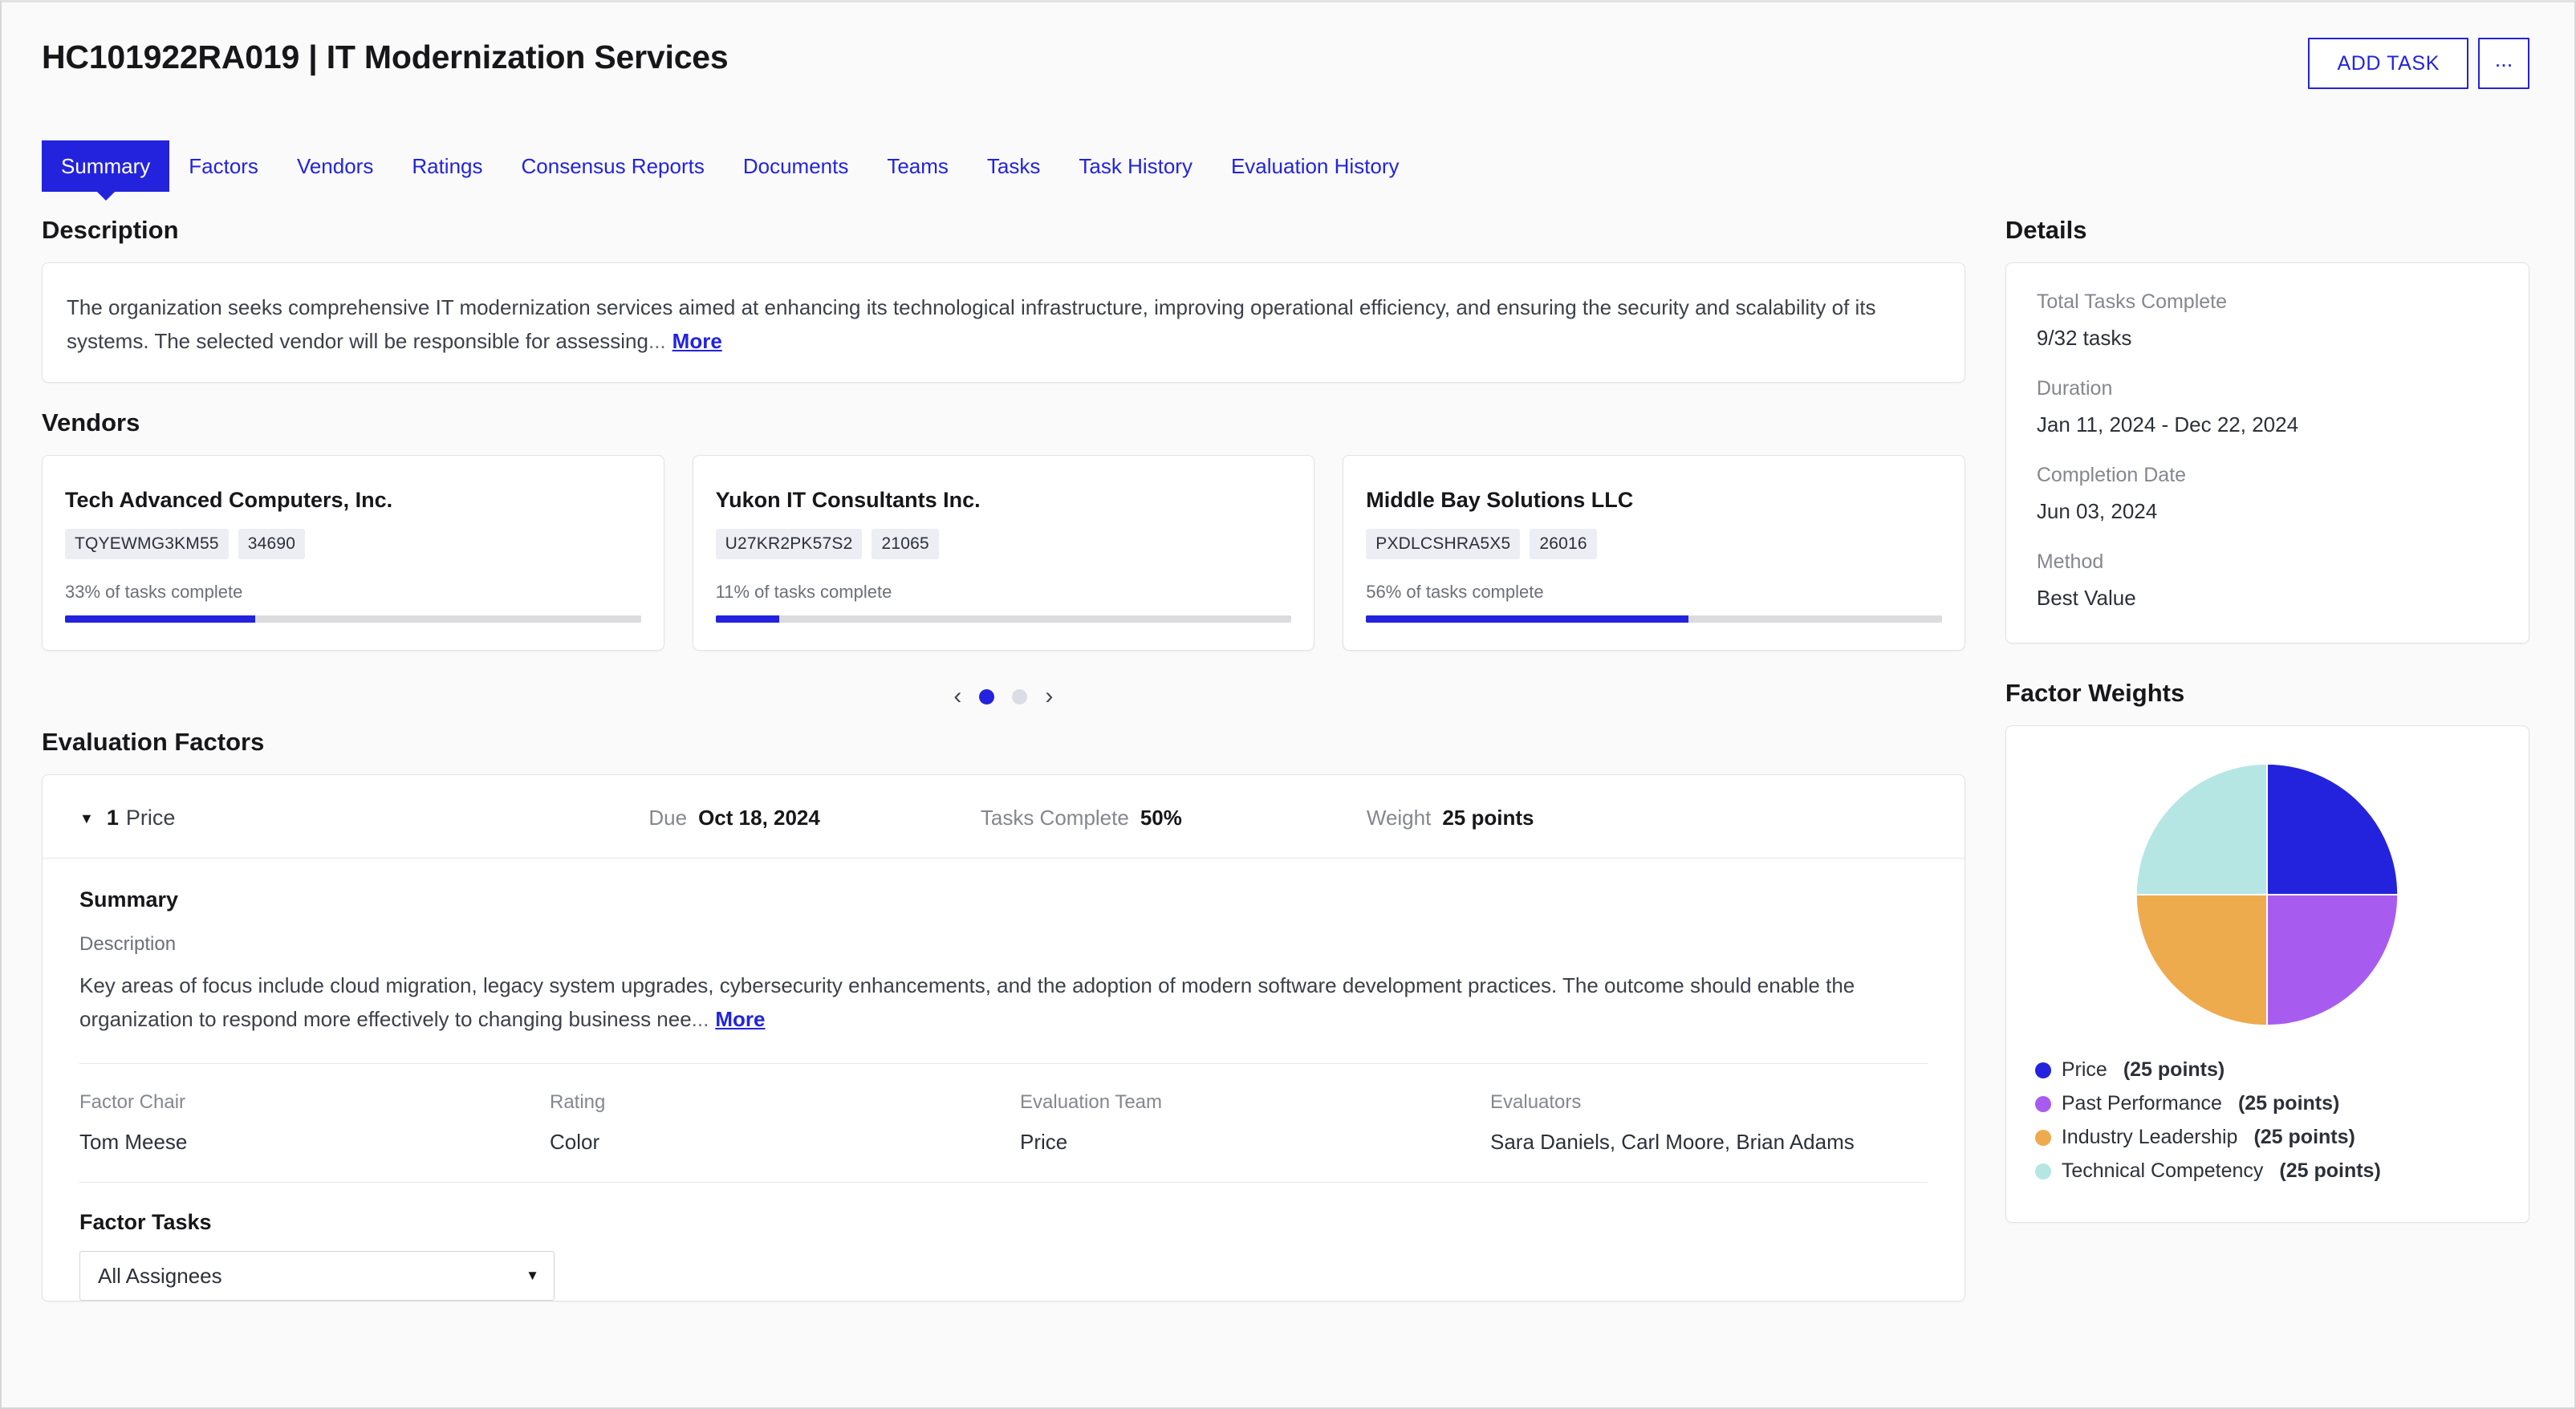 This screenshot has width=2576, height=1409. I want to click on tab-evaluation-history: Evaluation History, so click(1316, 166).